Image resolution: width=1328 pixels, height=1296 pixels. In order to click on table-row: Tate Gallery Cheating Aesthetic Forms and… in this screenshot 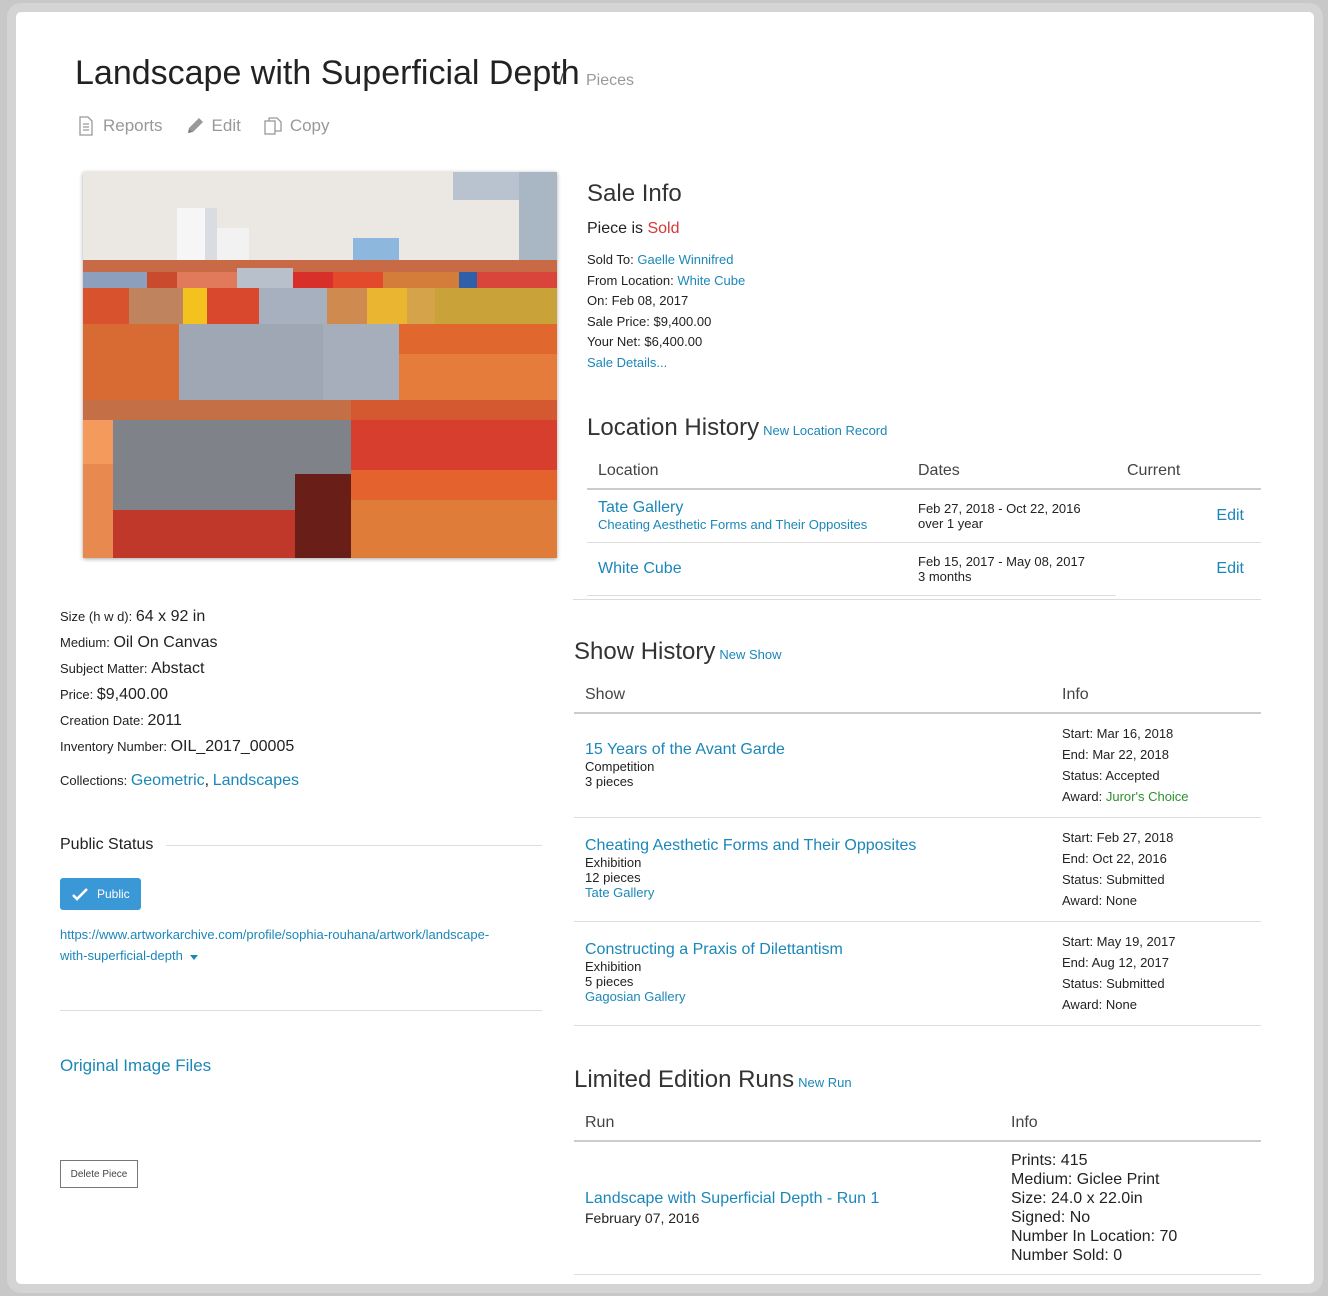, I will do `click(924, 516)`.